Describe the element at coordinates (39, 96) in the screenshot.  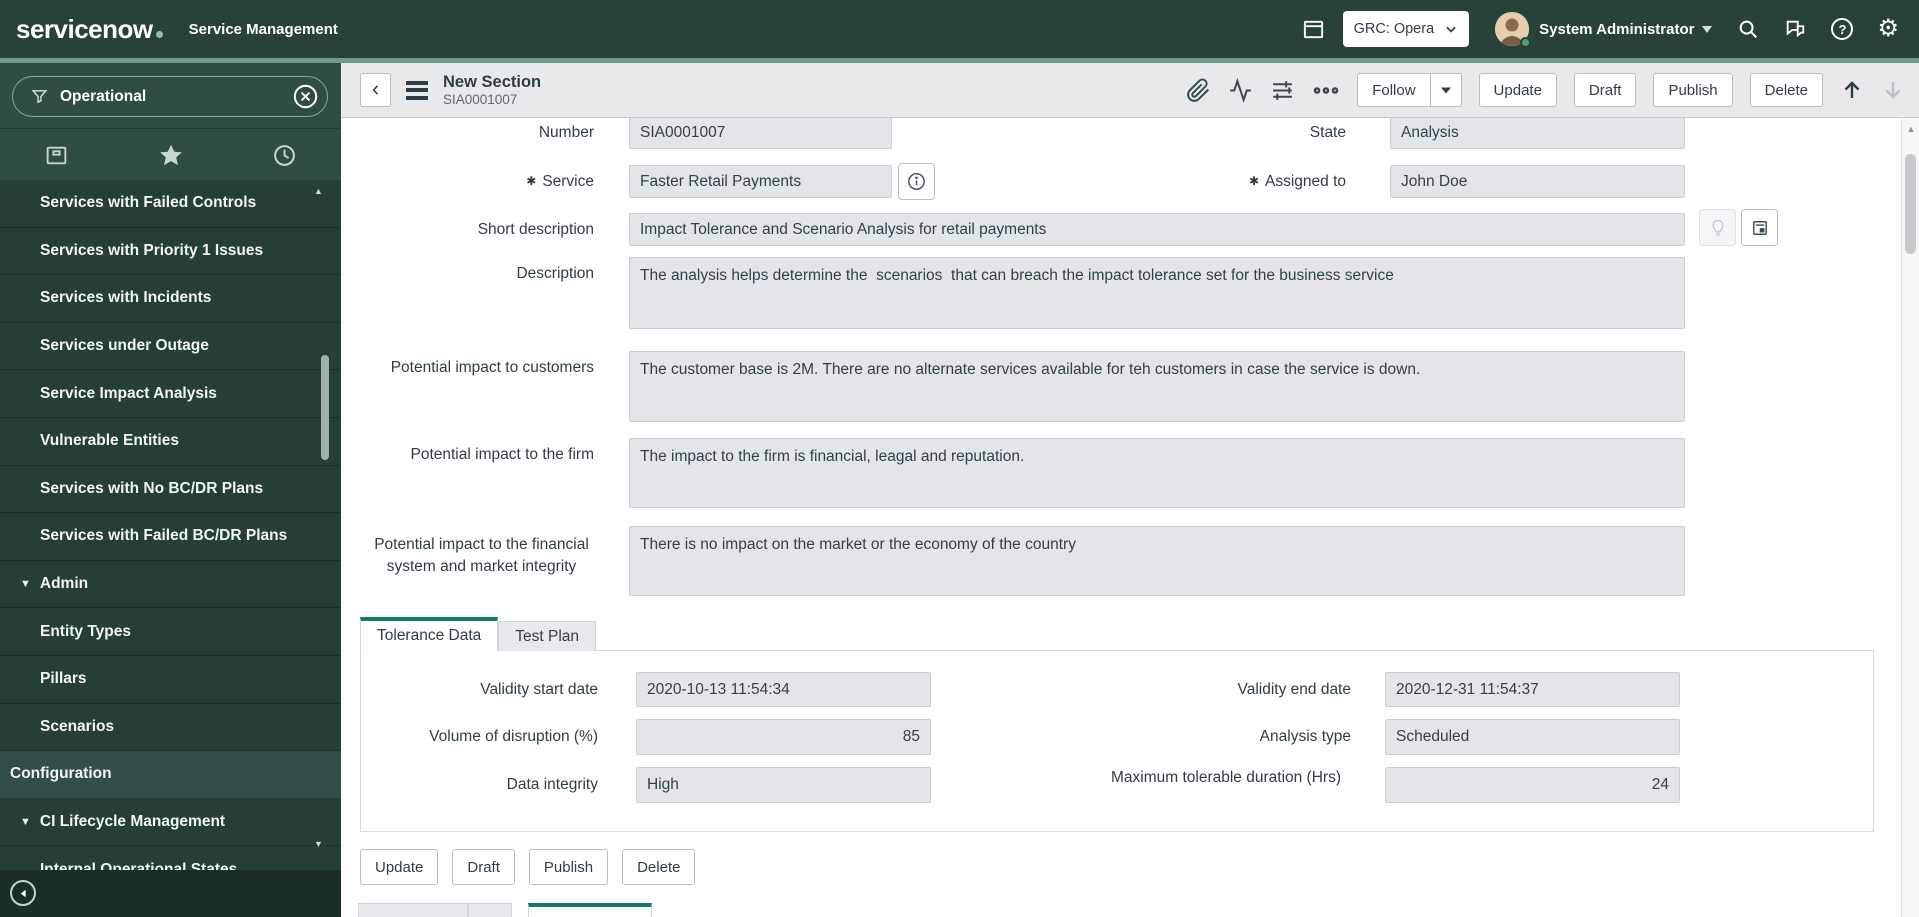
I see `filter-funnel-icon` at that location.